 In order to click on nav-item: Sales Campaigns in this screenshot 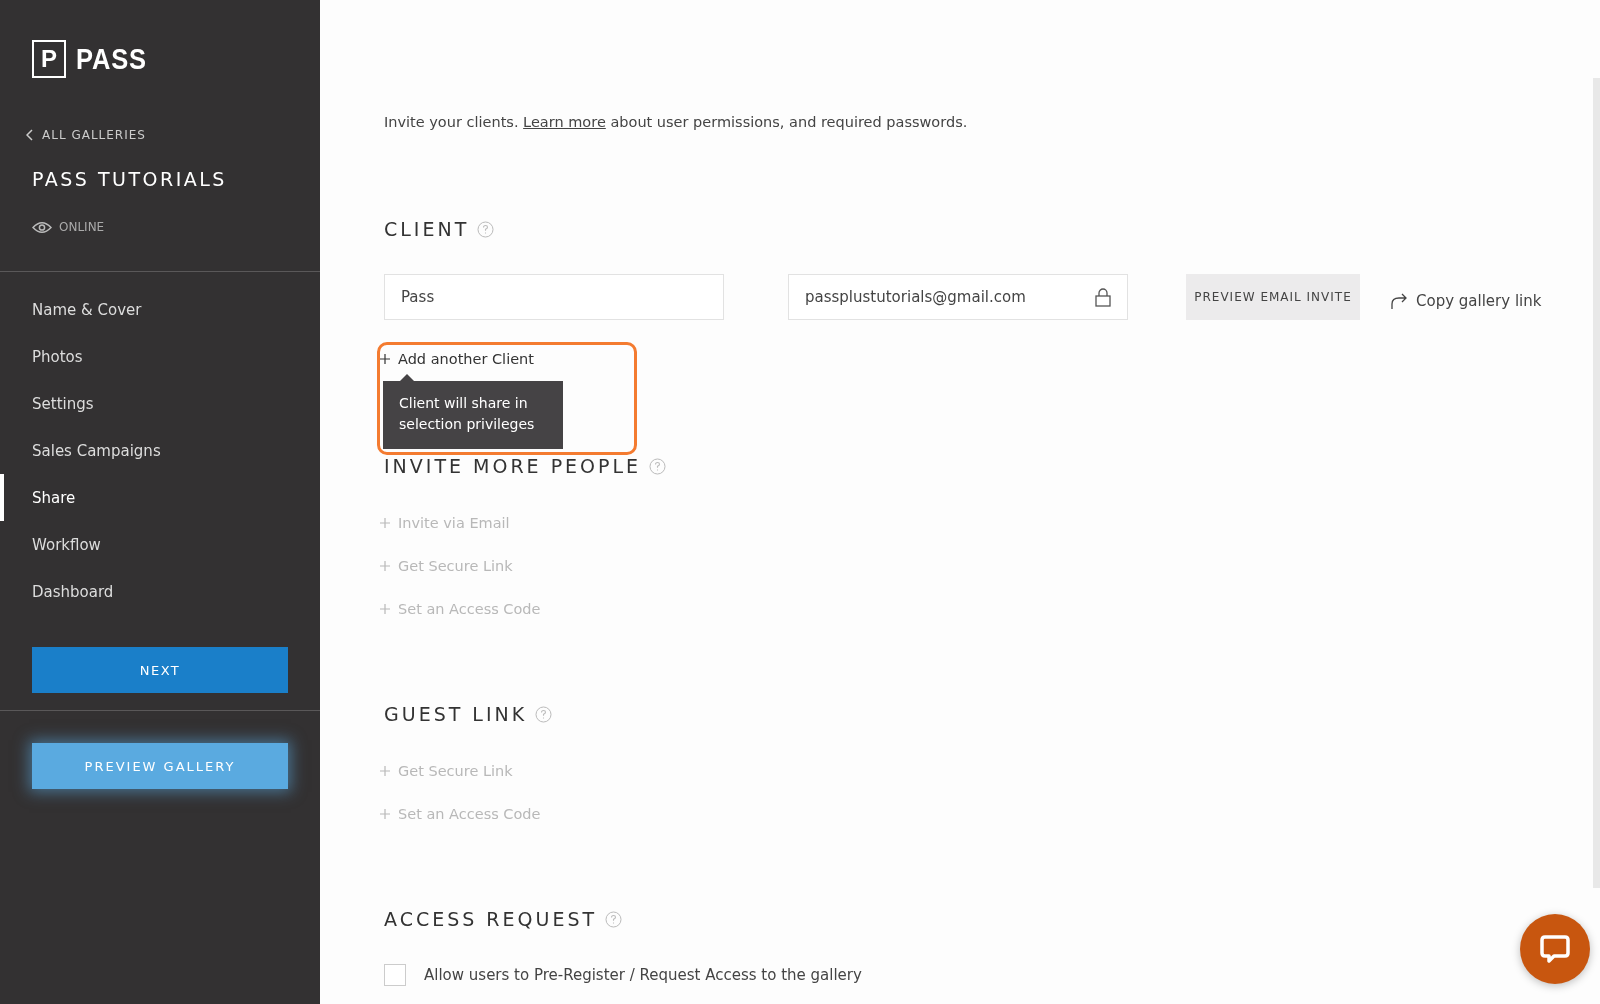, I will do `click(160, 450)`.